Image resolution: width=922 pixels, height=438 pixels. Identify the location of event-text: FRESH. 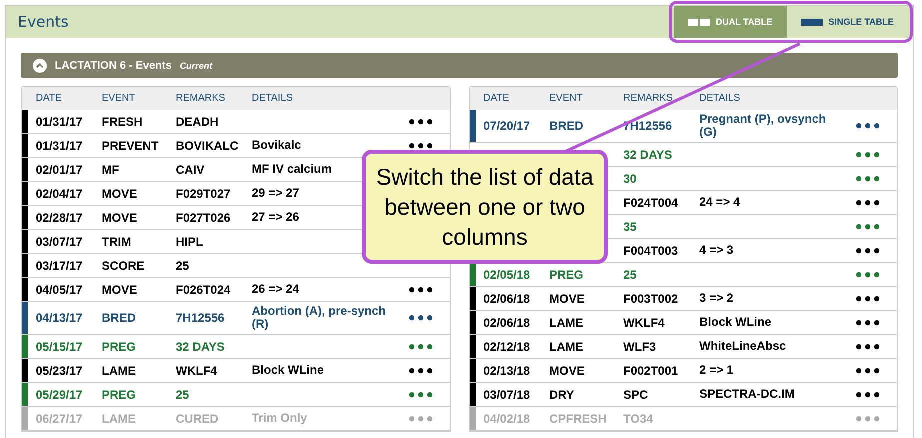
(122, 121).